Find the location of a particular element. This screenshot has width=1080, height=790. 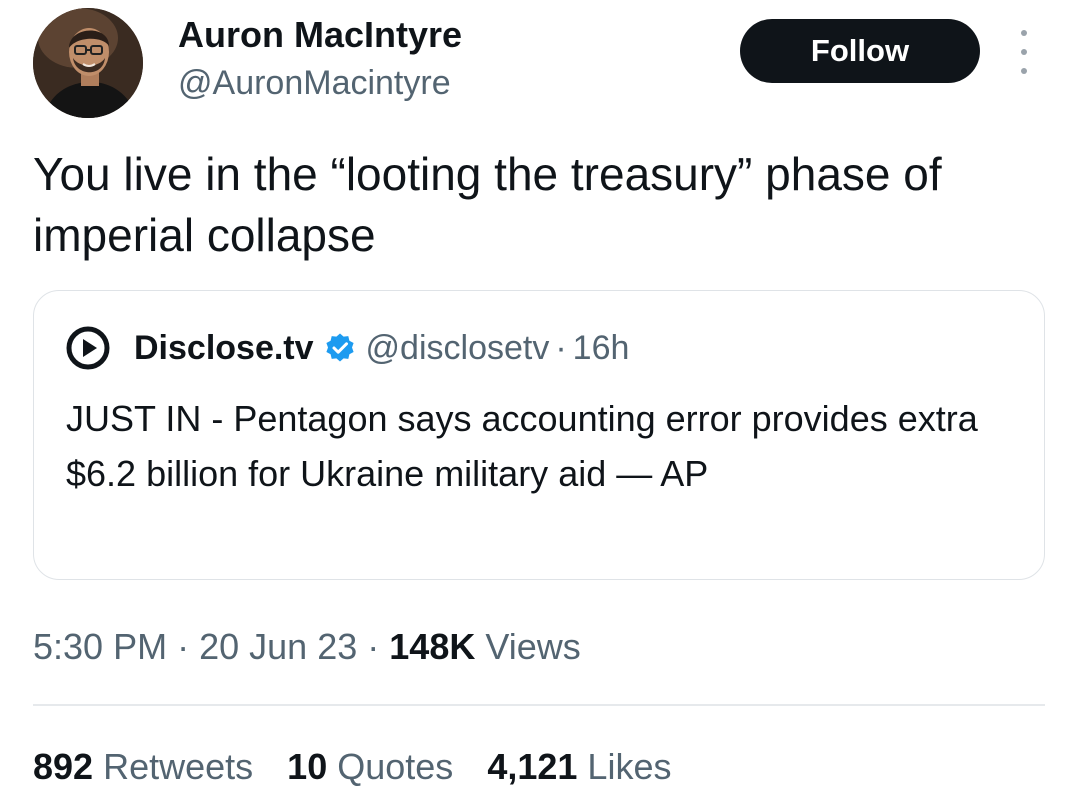

divider is located at coordinates (539, 705).